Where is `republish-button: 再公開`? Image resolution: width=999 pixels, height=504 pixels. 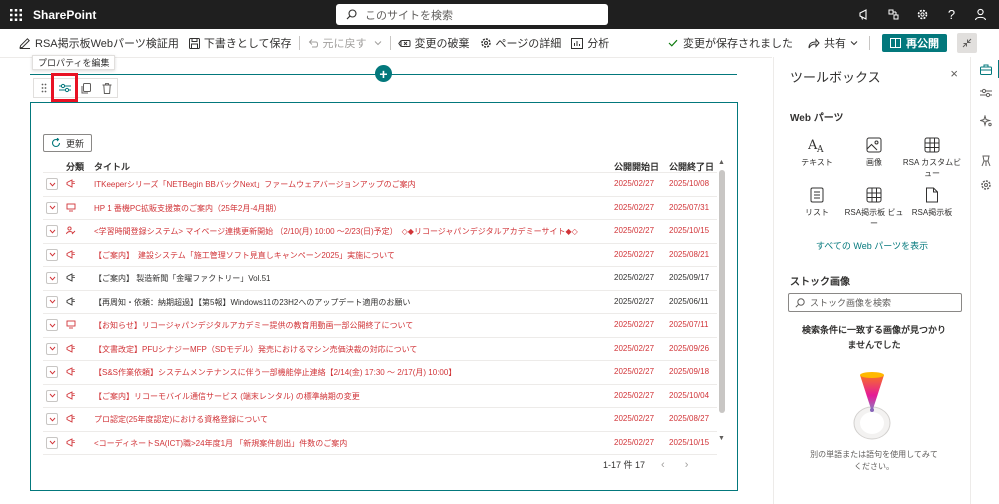
republish-button: 再公開 is located at coordinates (914, 43).